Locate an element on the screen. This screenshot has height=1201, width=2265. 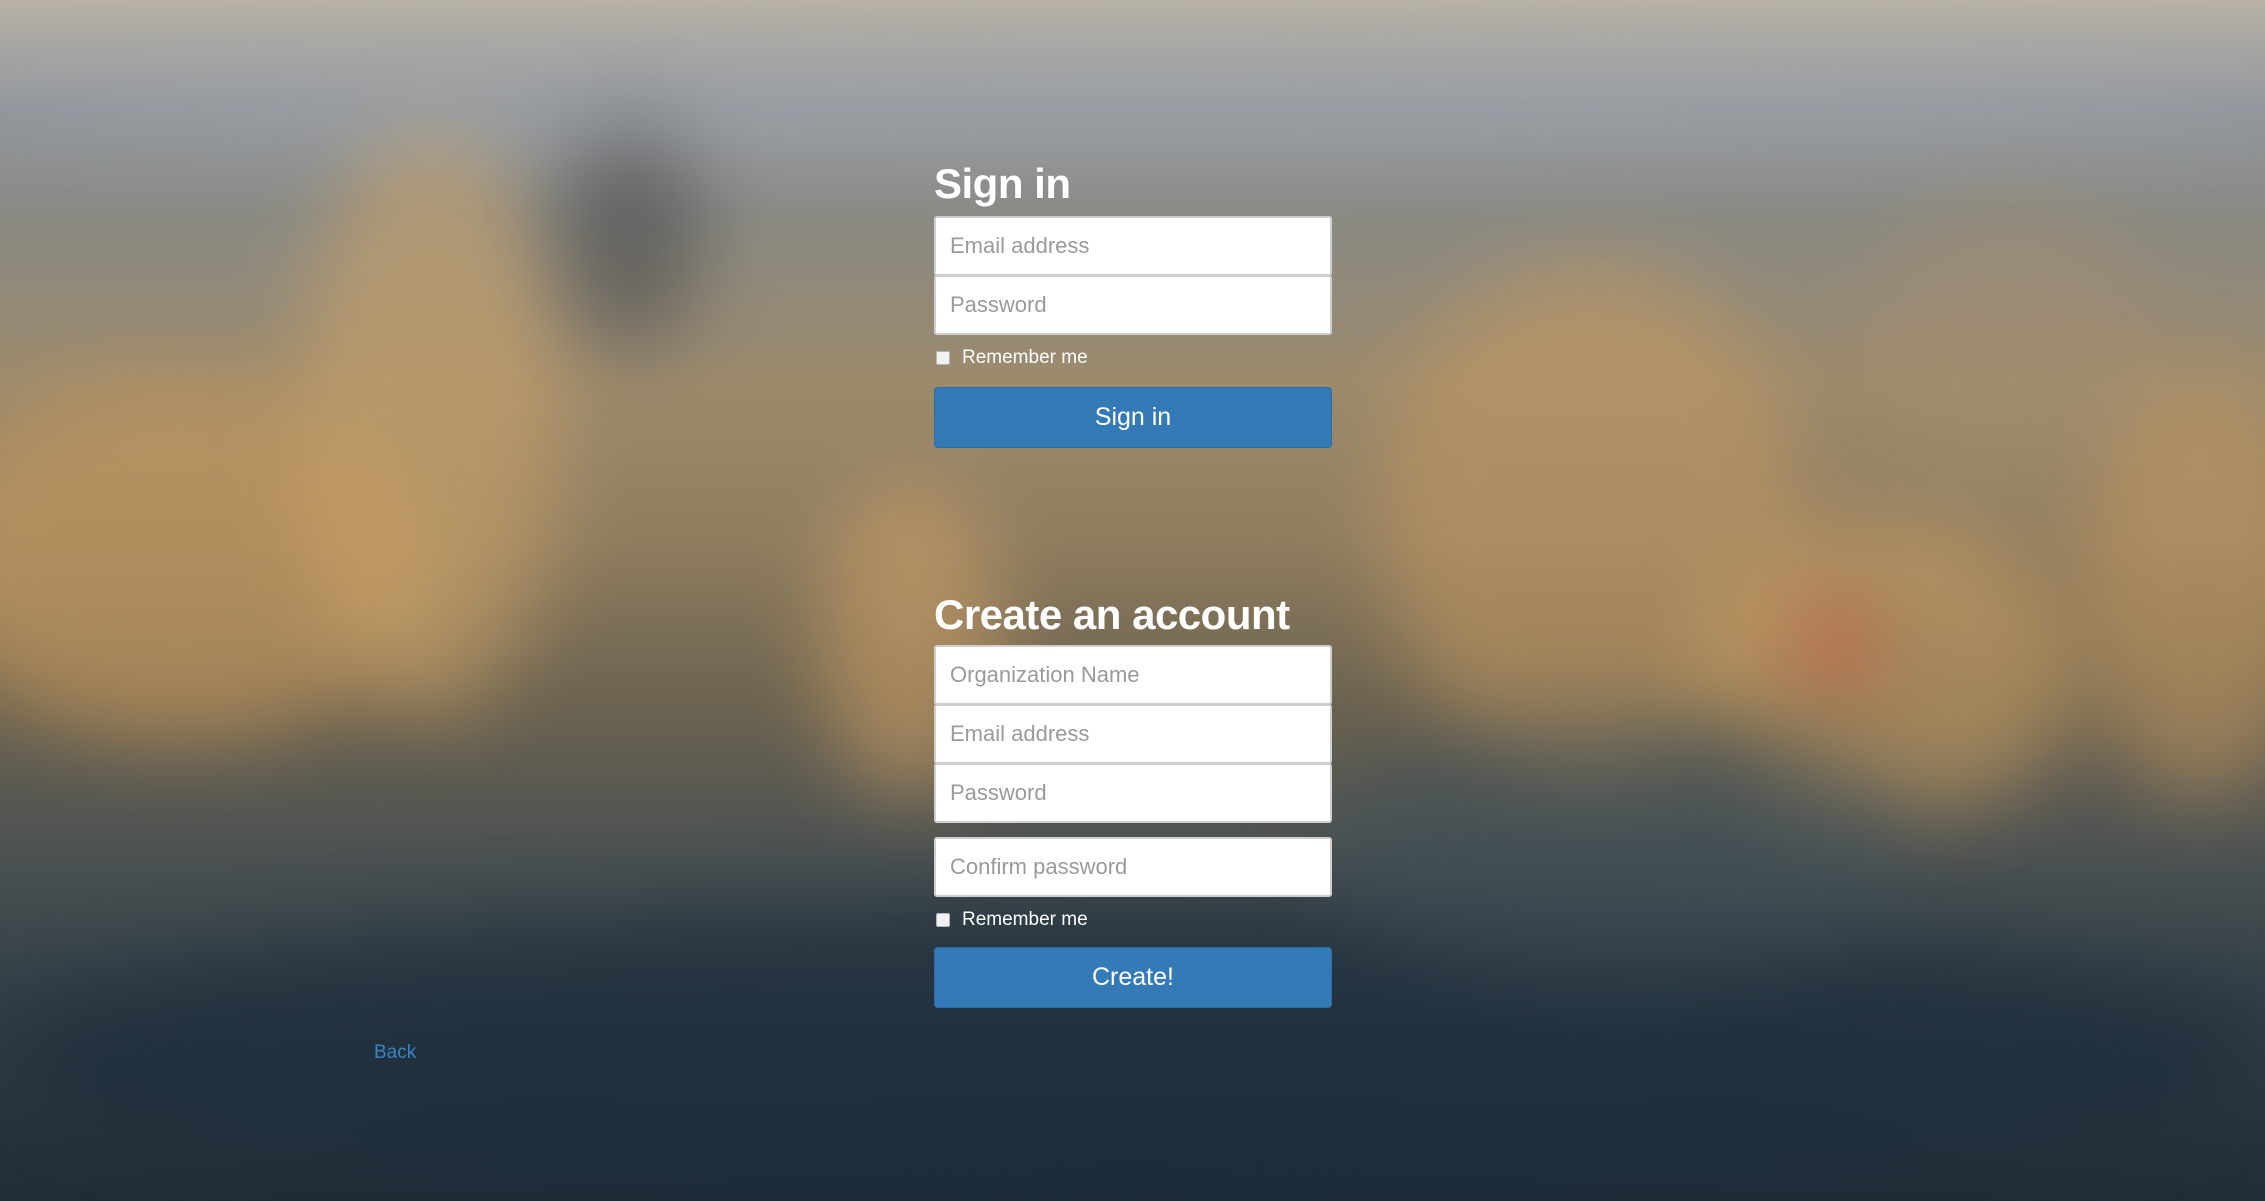
create-remember-row: Remember me is located at coordinates (1133, 920).